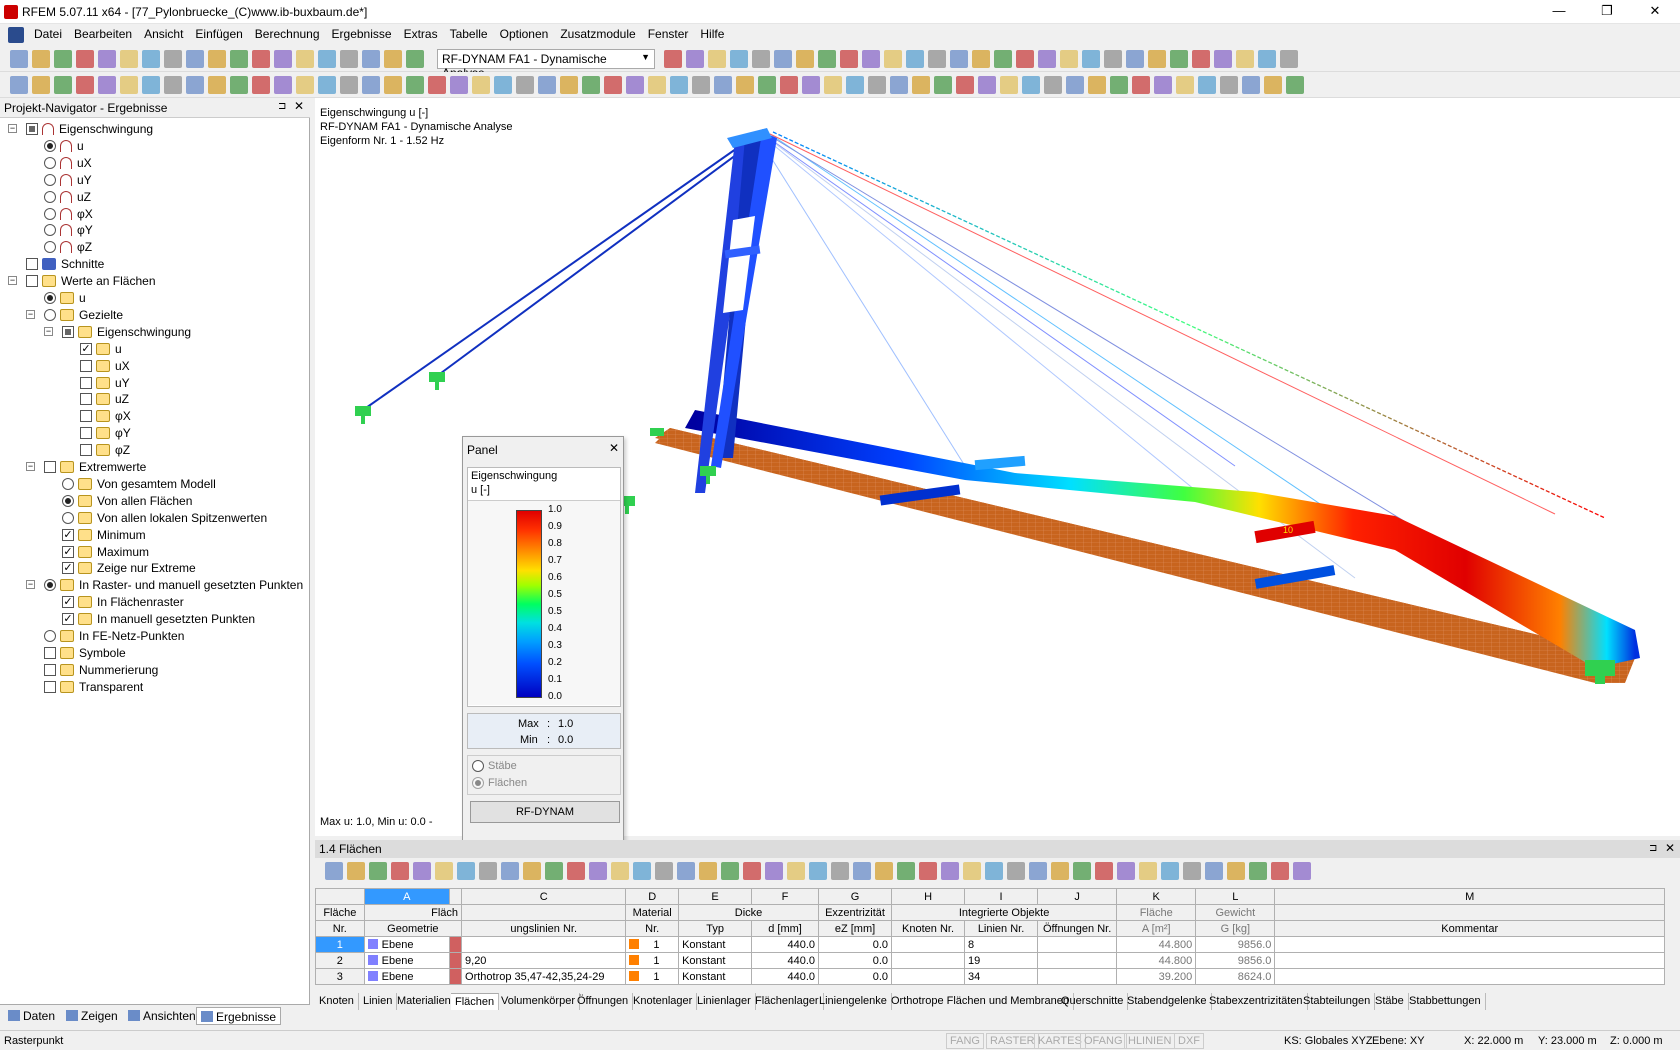 This screenshot has height=1050, width=1680. What do you see at coordinates (715, 896) in the screenshot?
I see `col-header-e: E` at bounding box center [715, 896].